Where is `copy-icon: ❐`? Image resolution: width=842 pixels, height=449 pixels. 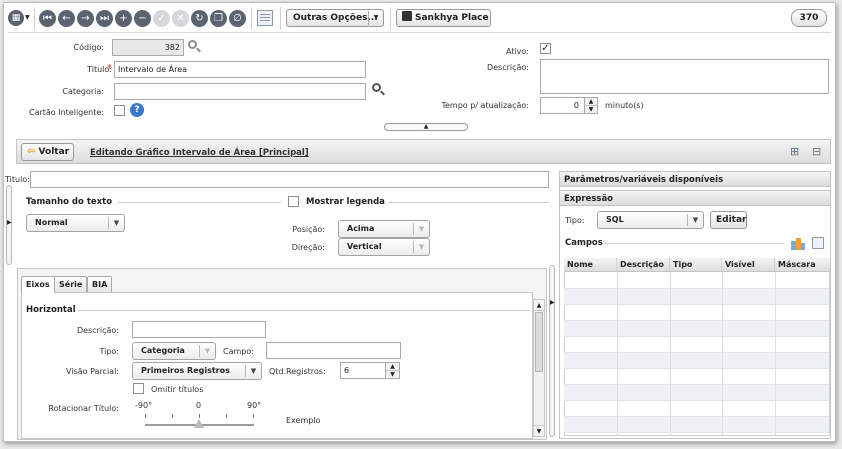
copy-icon: ❐ is located at coordinates (218, 18).